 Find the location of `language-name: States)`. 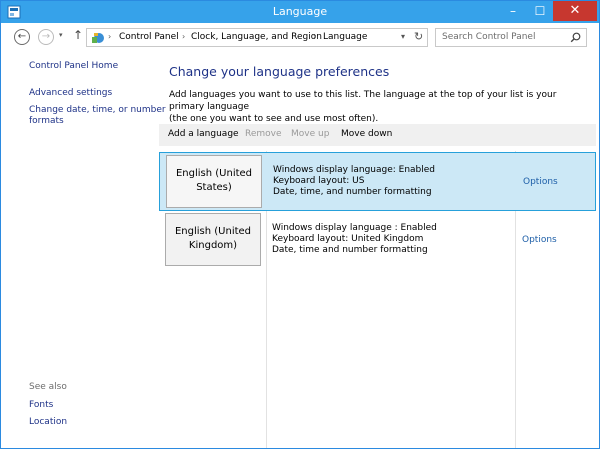

language-name: States) is located at coordinates (214, 187).